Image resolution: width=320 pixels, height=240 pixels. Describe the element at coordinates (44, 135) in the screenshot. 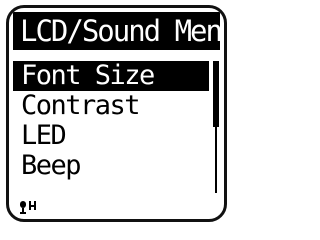

I see `menu-item-label: LED` at that location.